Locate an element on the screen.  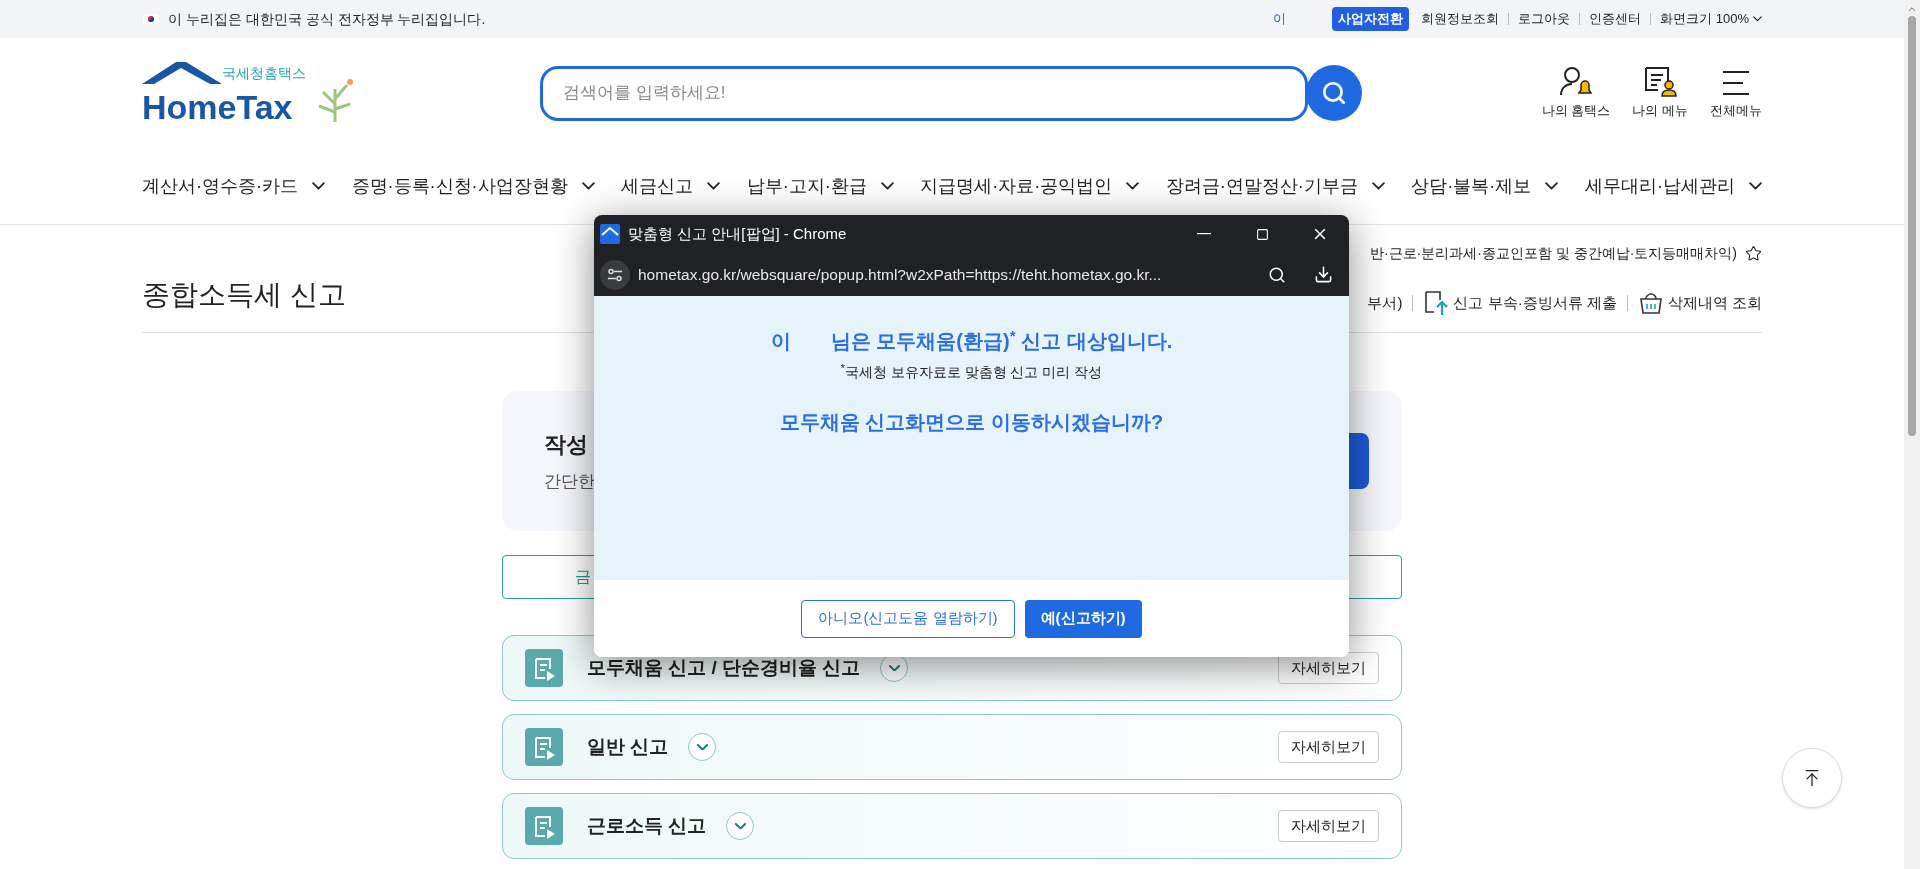
hometax-logo: 국세청홈택스 HomeTax is located at coordinates (272, 93).